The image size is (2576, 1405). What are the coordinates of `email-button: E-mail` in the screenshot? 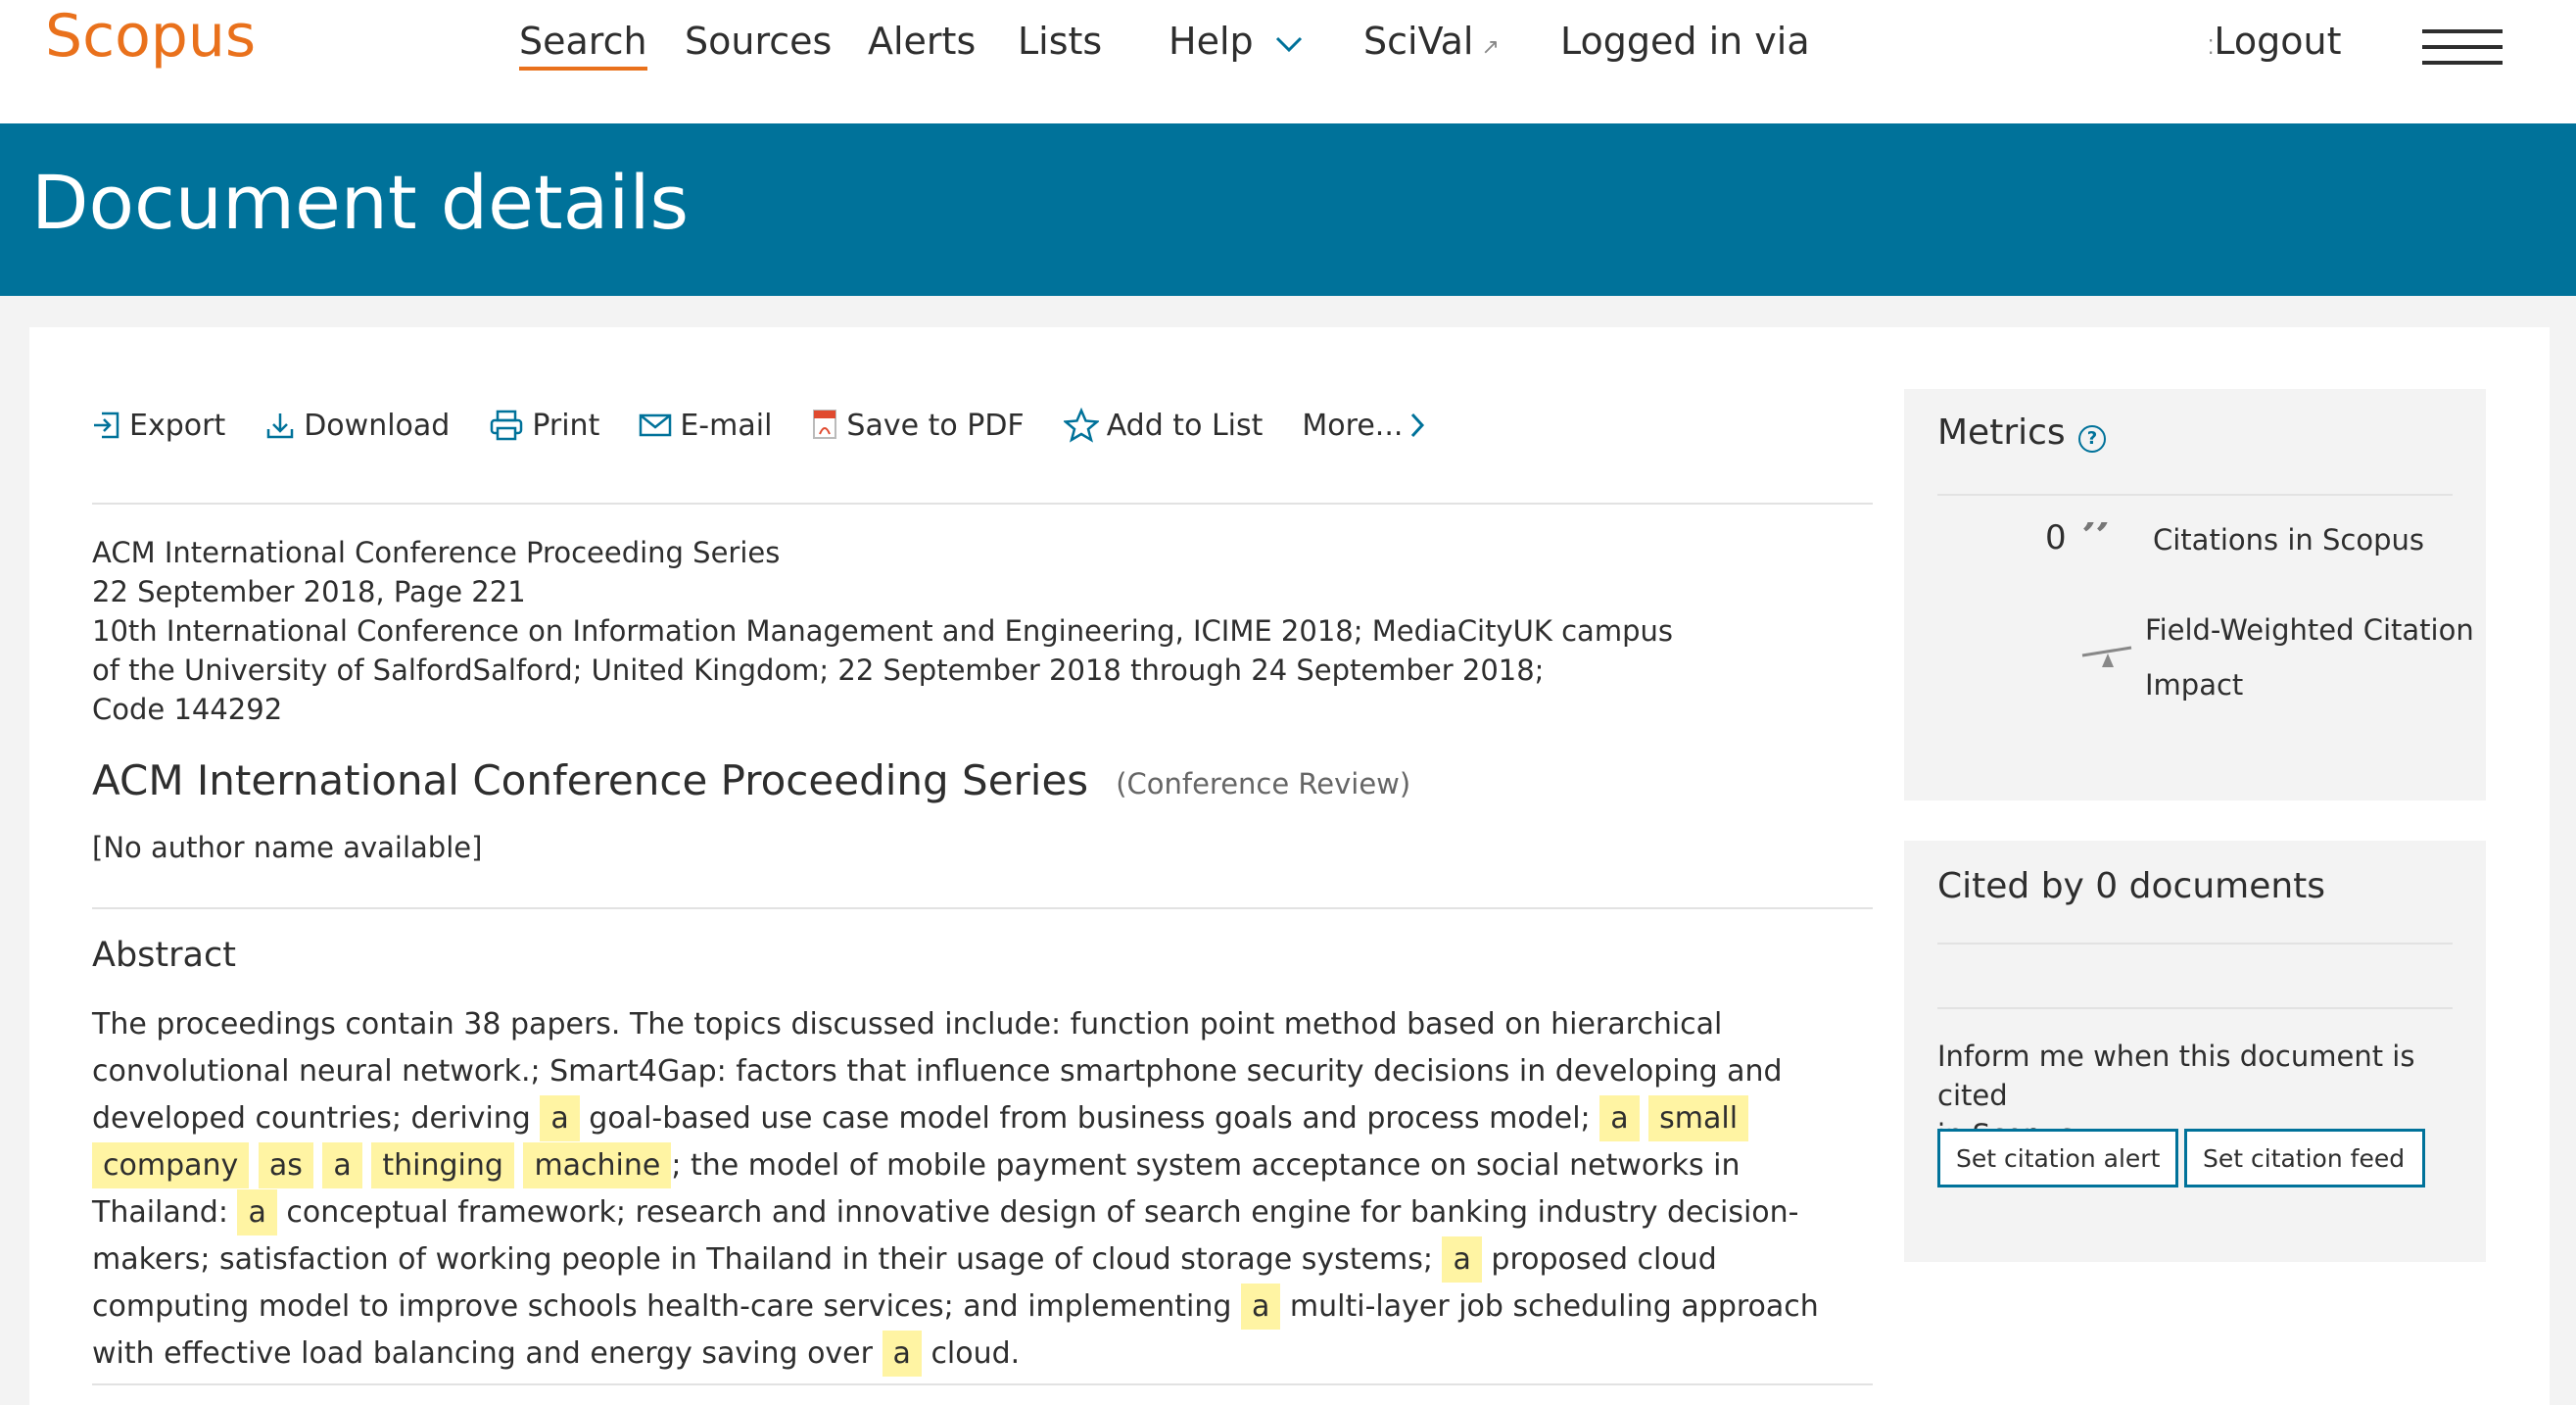 It's located at (706, 426).